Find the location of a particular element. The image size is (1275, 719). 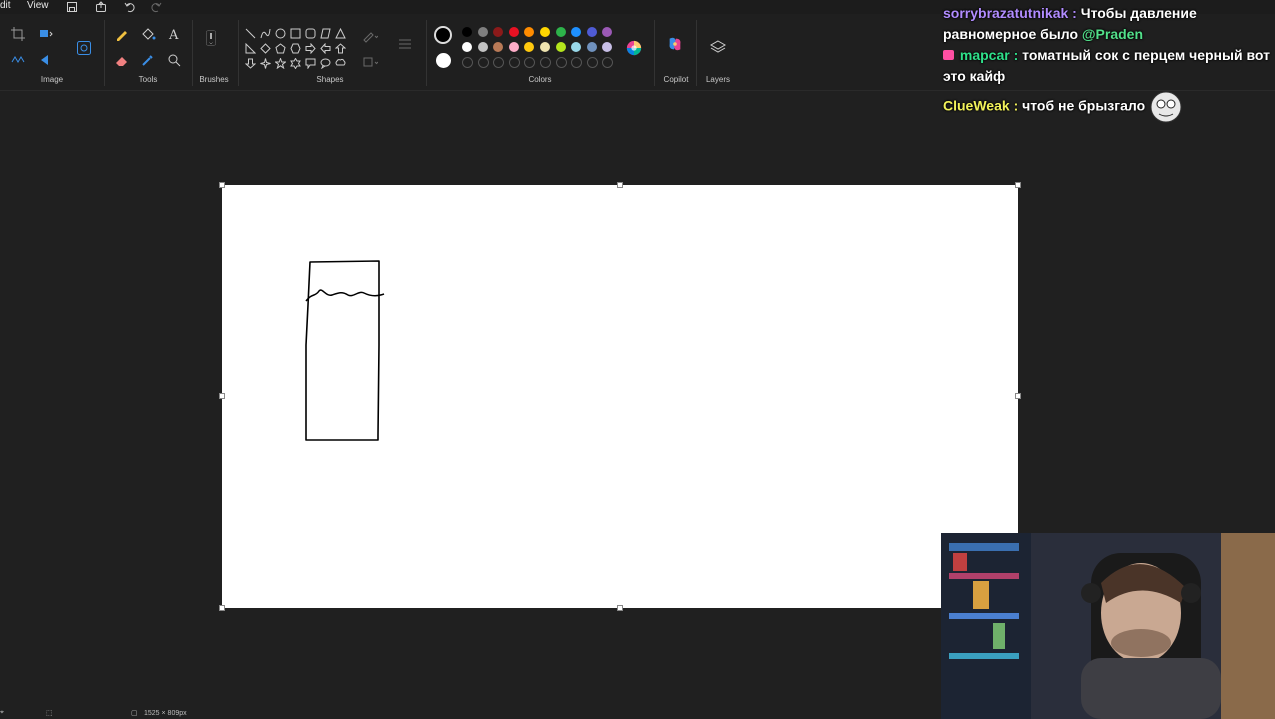

pentagon-shape-icon is located at coordinates (280, 47).